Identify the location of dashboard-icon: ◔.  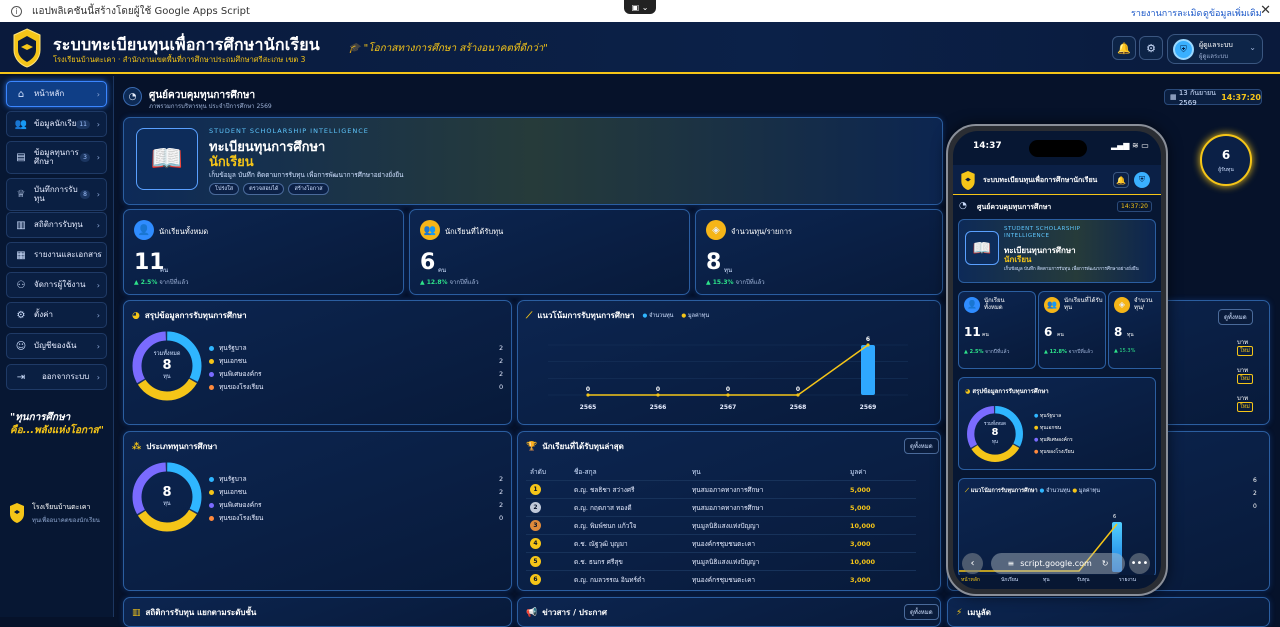
(132, 96).